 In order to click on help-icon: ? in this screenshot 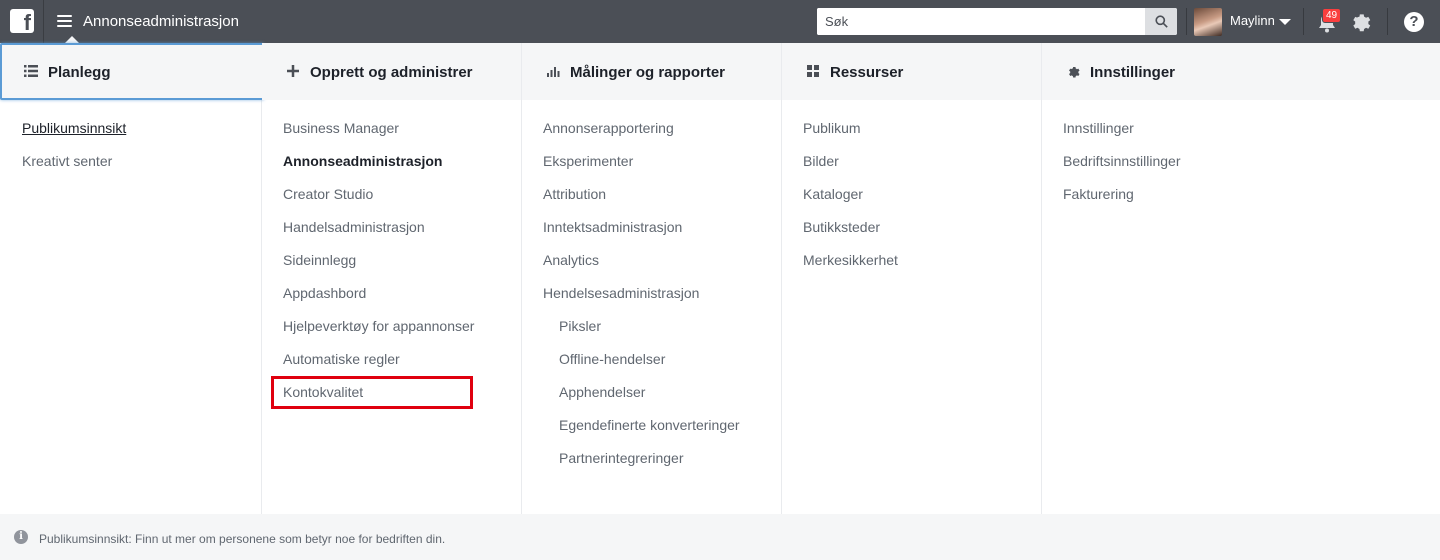, I will do `click(1414, 22)`.